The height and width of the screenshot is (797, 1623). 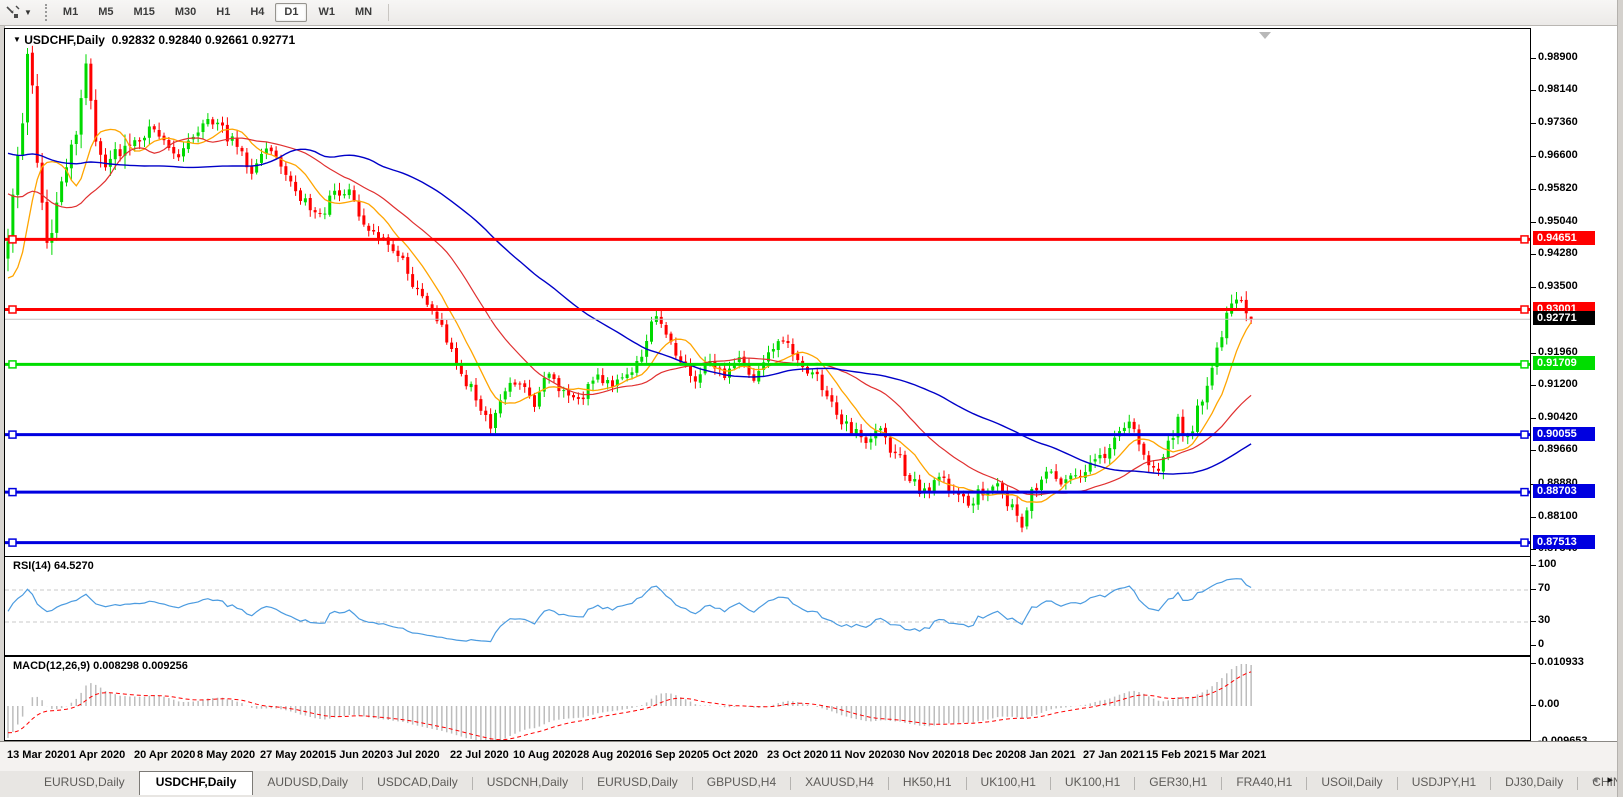 What do you see at coordinates (1534, 782) in the screenshot?
I see `chart-tab-DJ30-Daily: DJ30,Daily` at bounding box center [1534, 782].